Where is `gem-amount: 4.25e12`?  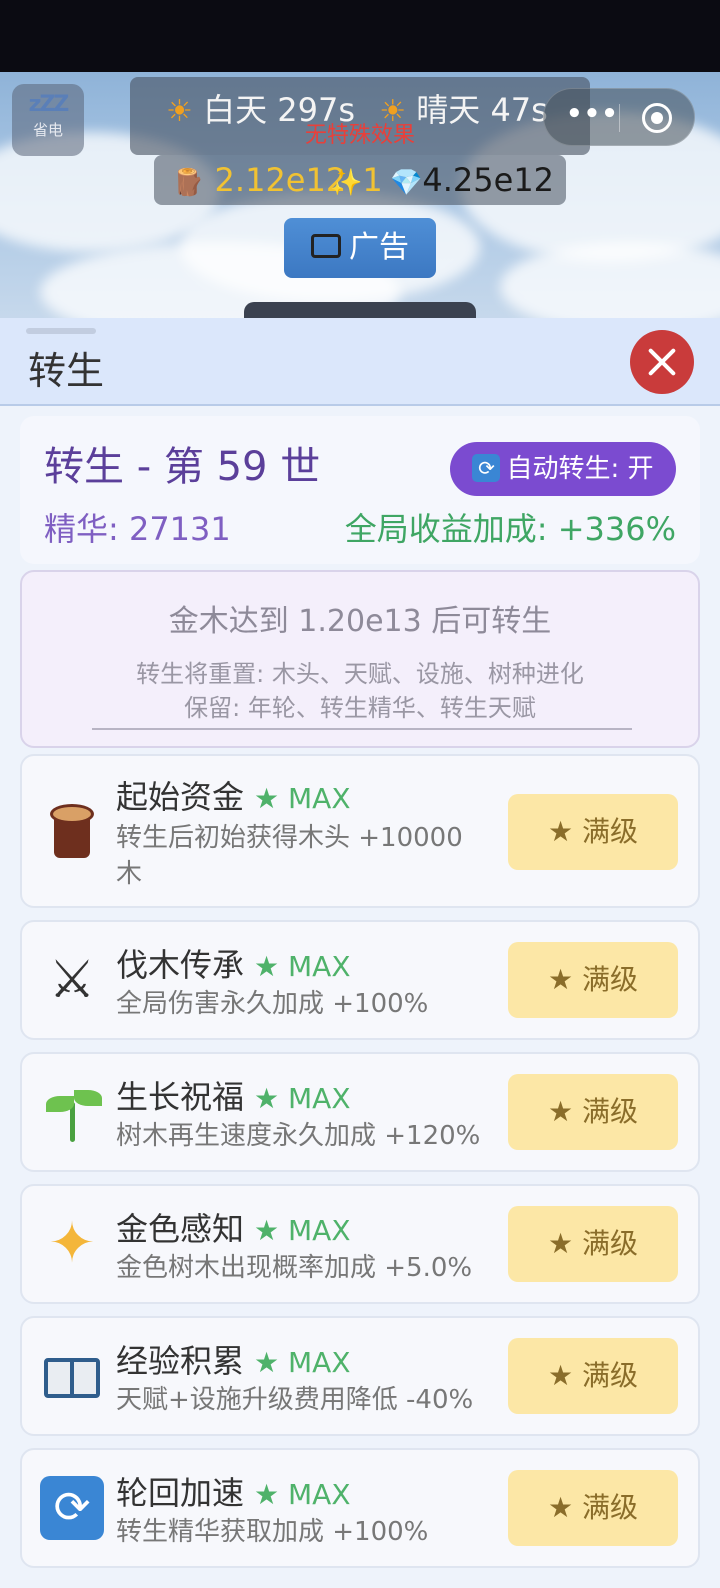
gem-amount: 4.25e12 is located at coordinates (488, 180).